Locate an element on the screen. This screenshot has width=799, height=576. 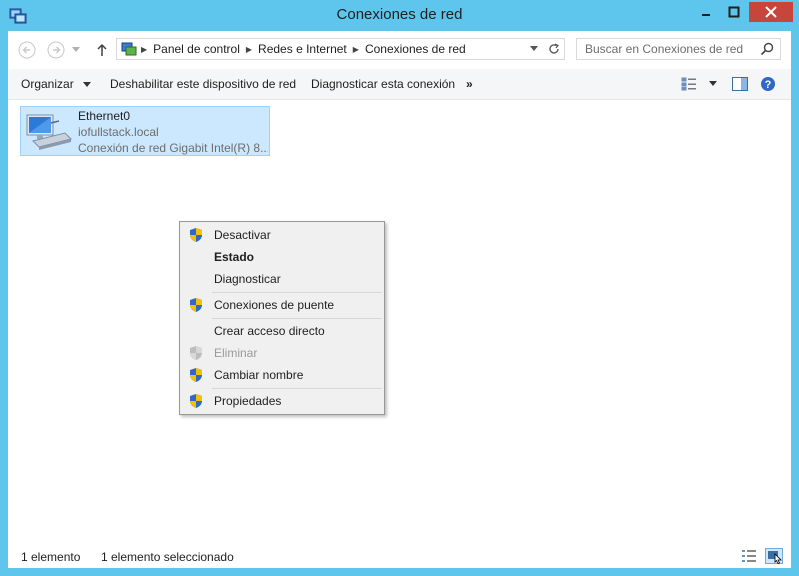
menu-item-conexiones-de-puente: Conexiones de puente is located at coordinates (282, 305).